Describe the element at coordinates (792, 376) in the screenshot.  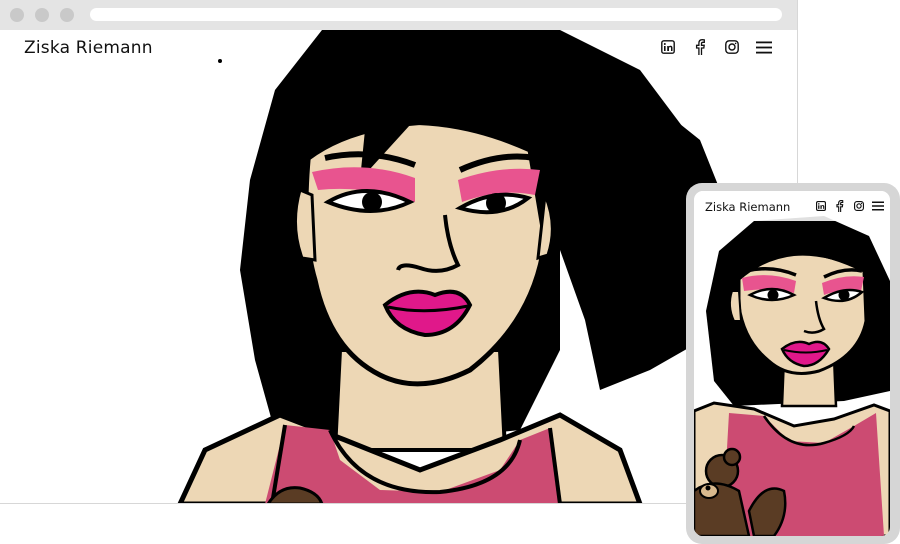
I see `mobile-hero-illustration` at that location.